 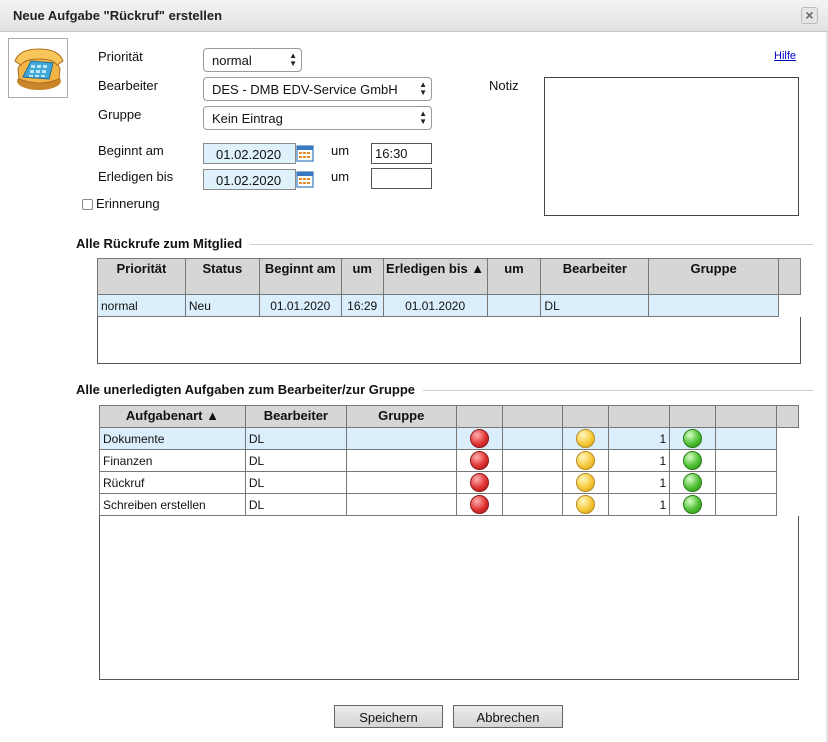 What do you see at coordinates (435, 276) in the screenshot?
I see `column-header: Erledigen bis ▲` at bounding box center [435, 276].